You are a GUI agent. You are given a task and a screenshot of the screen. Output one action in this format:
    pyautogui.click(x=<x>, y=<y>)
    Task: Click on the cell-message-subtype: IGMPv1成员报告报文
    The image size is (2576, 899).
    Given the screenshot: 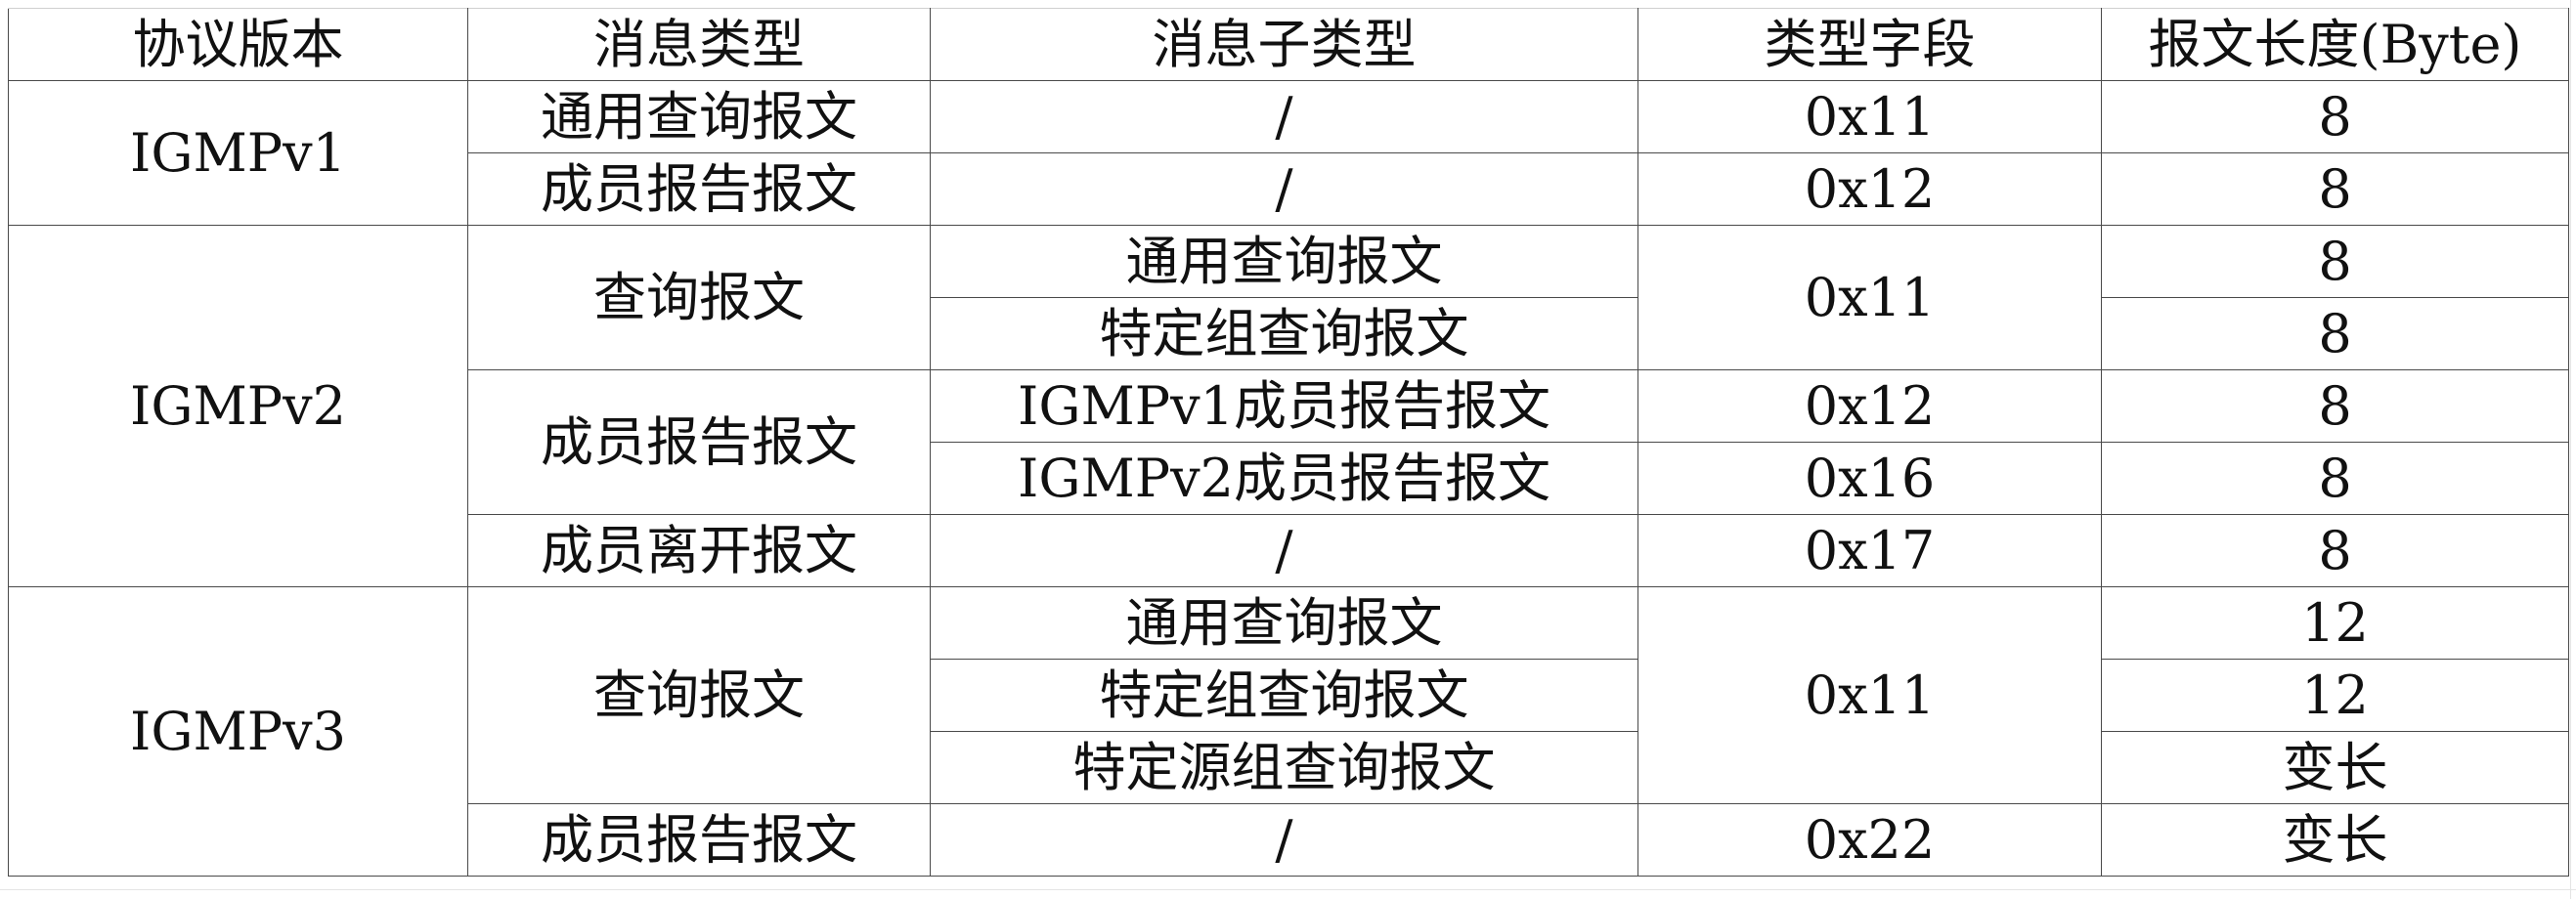 What is the action you would take?
    pyautogui.click(x=1284, y=406)
    